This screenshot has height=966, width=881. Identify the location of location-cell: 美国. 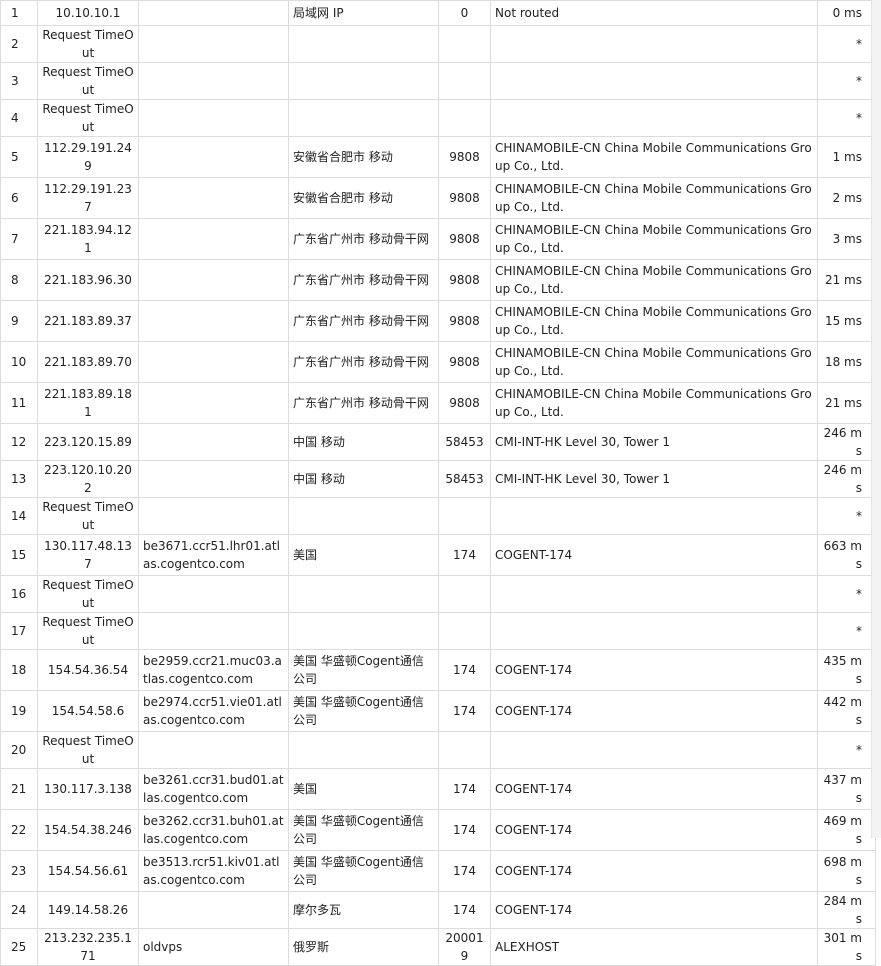
(363, 789).